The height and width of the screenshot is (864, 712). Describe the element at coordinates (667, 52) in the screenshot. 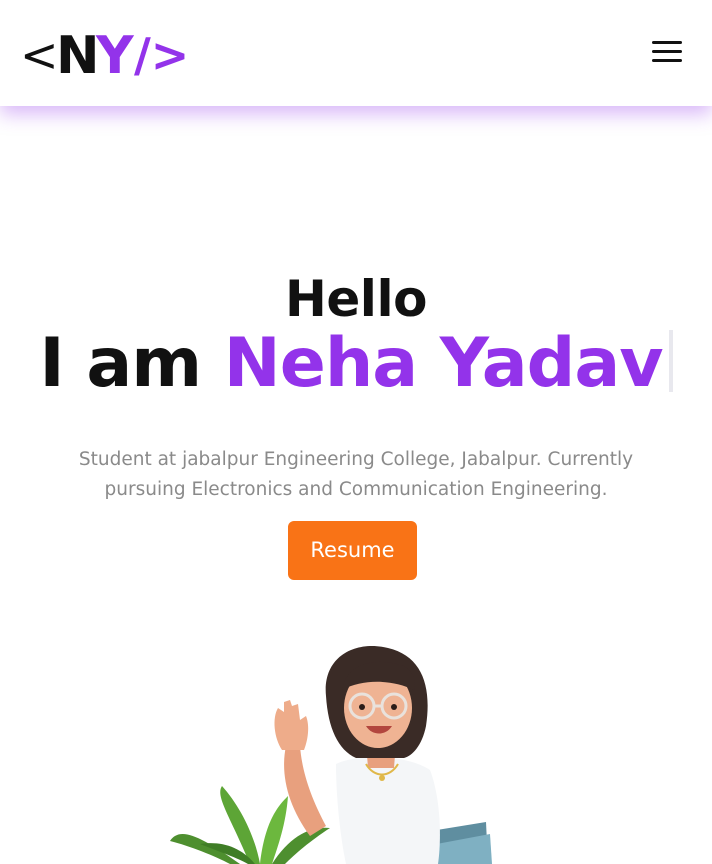

I see `hamburger-menu-icon` at that location.